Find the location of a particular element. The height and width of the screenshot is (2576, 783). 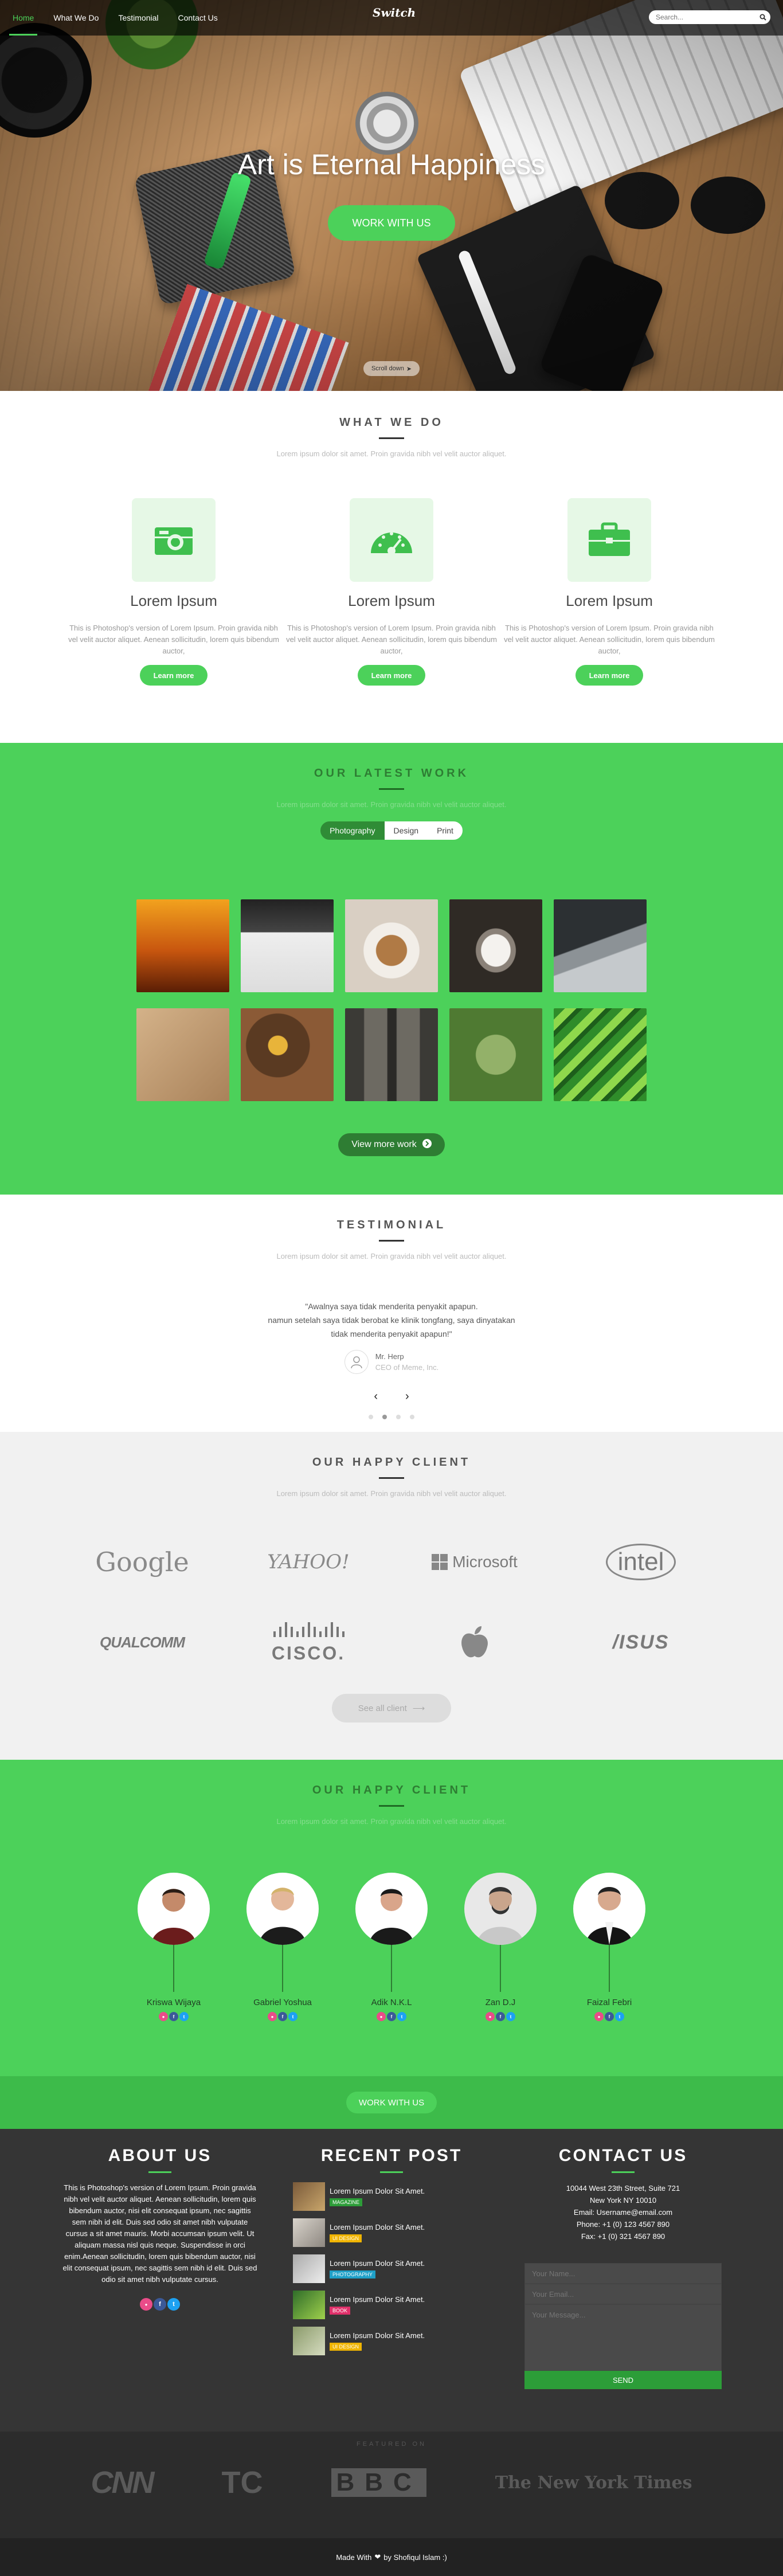

google-logo: Google is located at coordinates (142, 1562).